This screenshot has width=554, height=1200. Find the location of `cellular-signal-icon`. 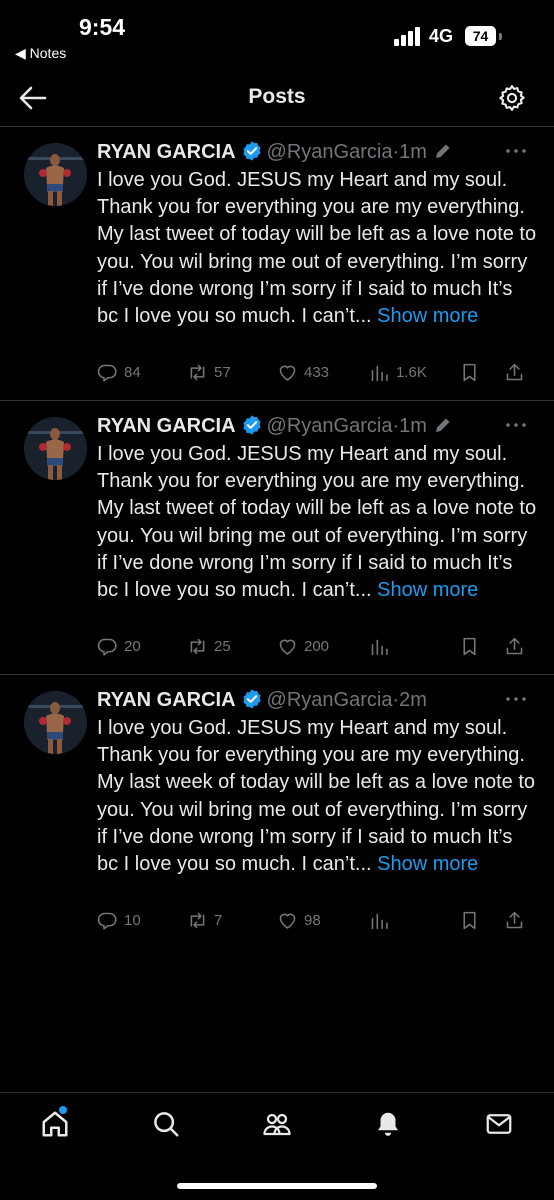

cellular-signal-icon is located at coordinates (408, 36).